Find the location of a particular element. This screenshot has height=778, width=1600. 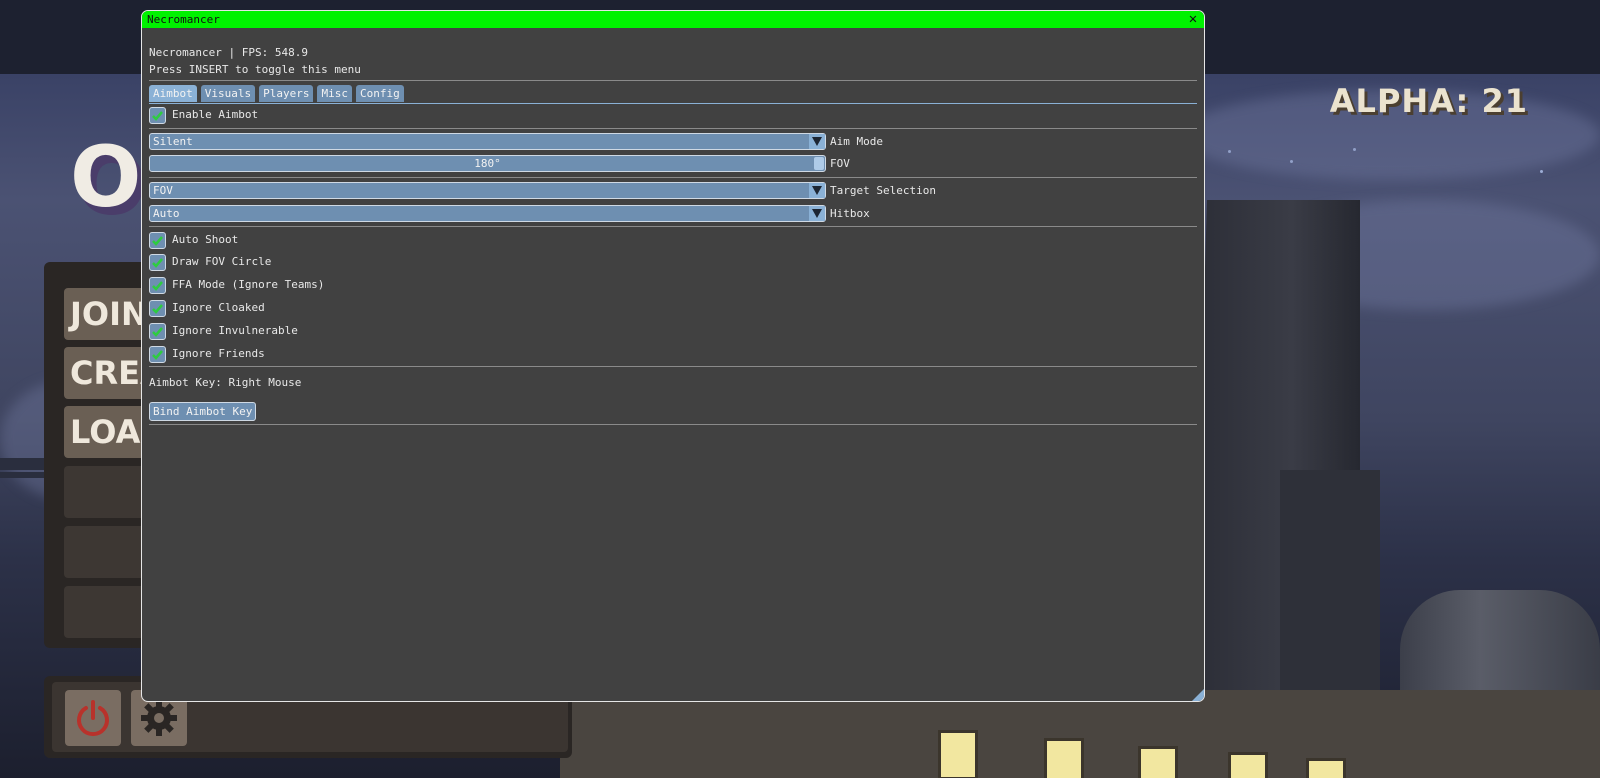

power-icon is located at coordinates (93, 718).